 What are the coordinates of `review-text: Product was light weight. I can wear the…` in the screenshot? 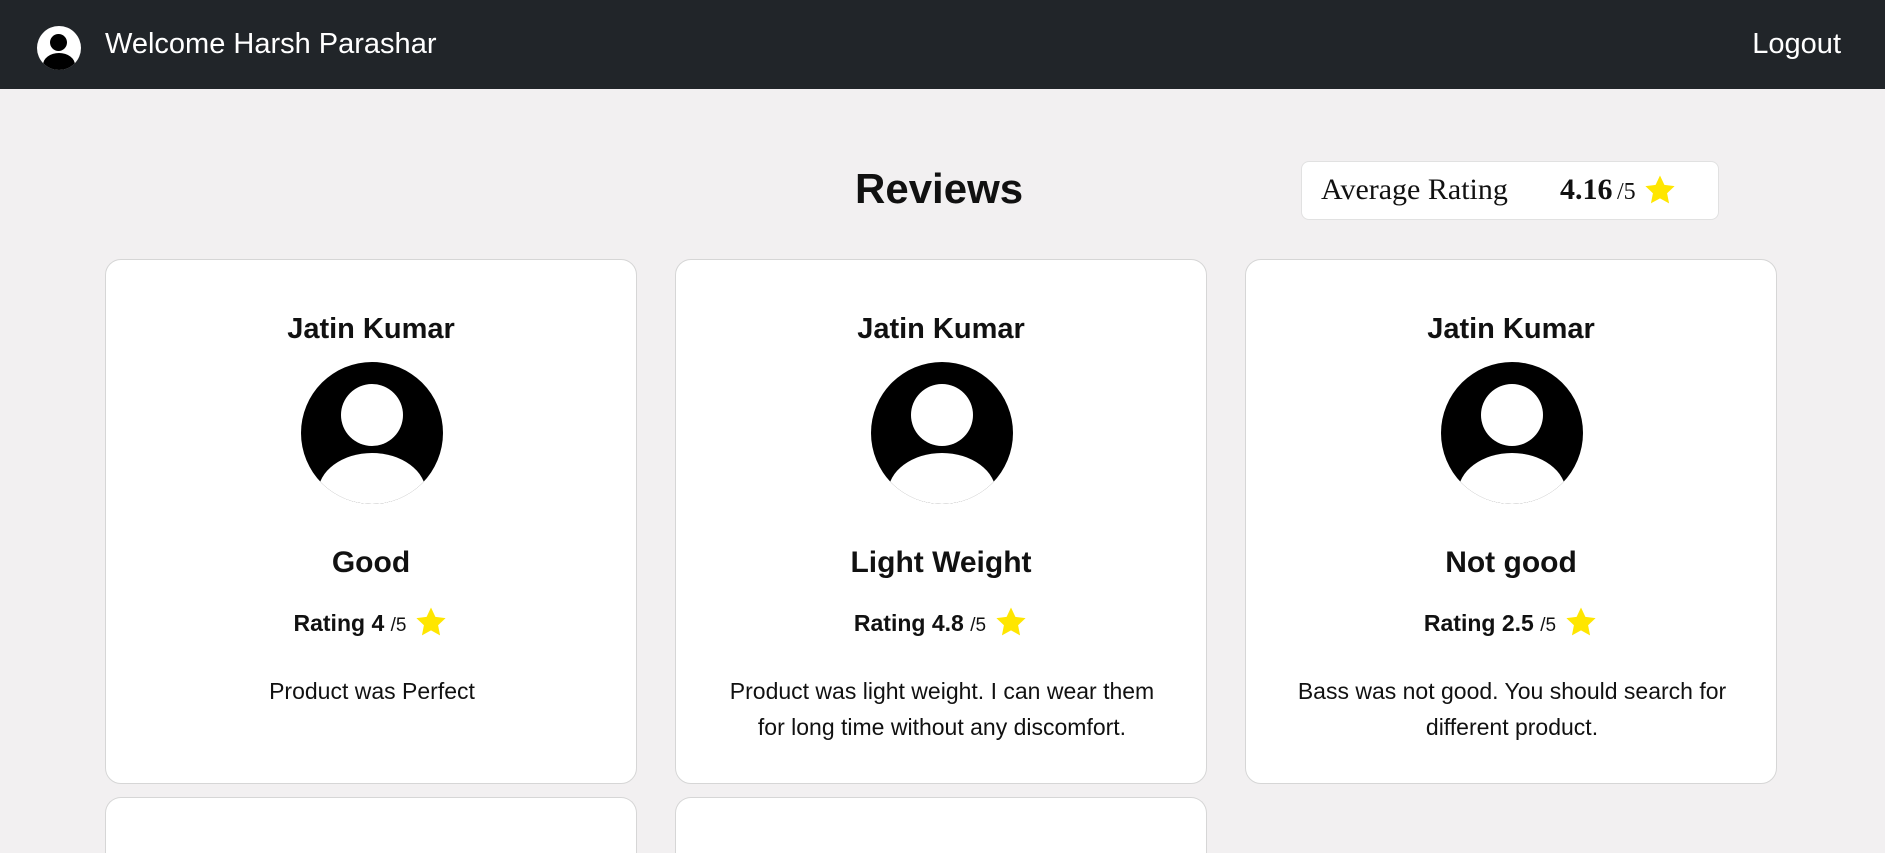 It's located at (942, 709).